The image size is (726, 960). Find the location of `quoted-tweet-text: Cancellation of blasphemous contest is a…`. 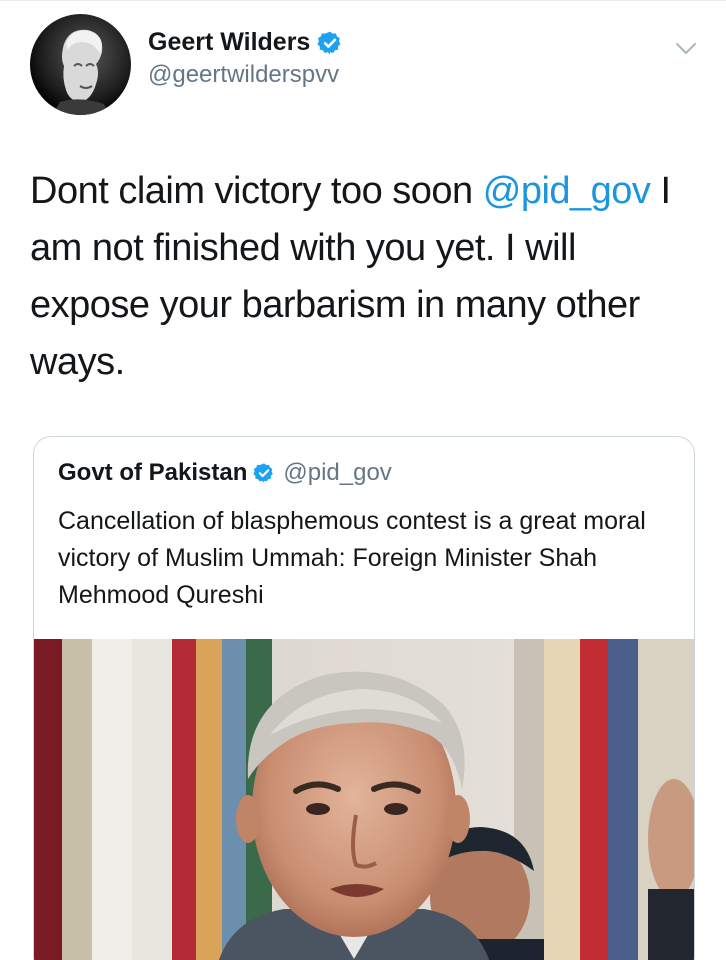

quoted-tweet-text: Cancellation of blasphemous contest is a… is located at coordinates (352, 558).